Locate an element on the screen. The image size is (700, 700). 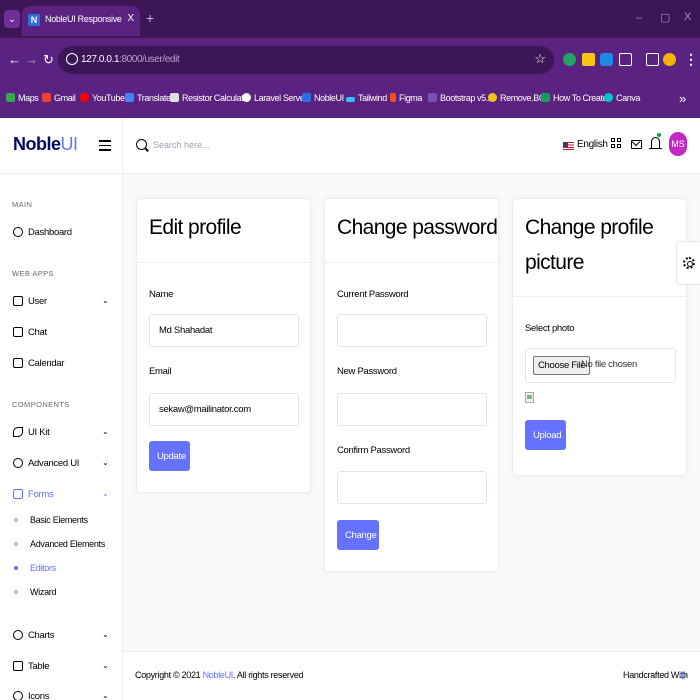
sidebar-subitem-advanced-elements: Advanced Elements is located at coordinates (61, 545).